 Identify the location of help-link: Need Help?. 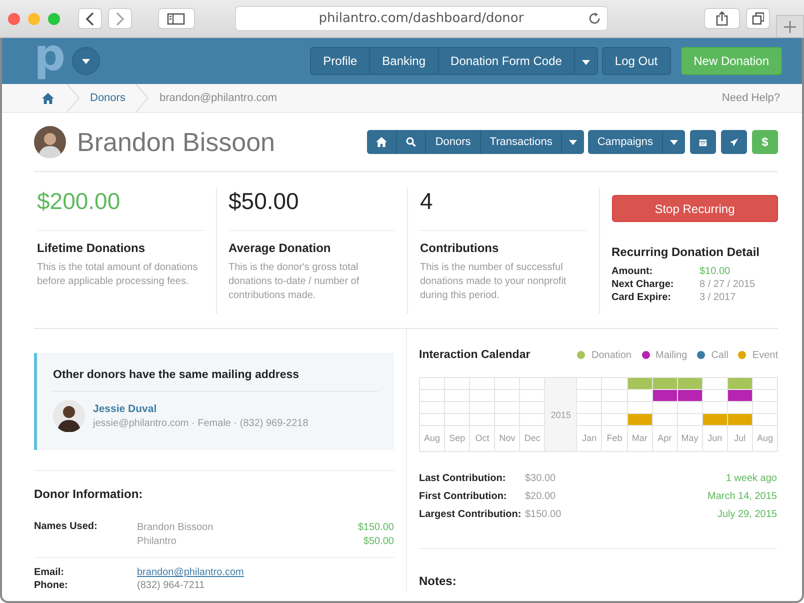
(751, 98).